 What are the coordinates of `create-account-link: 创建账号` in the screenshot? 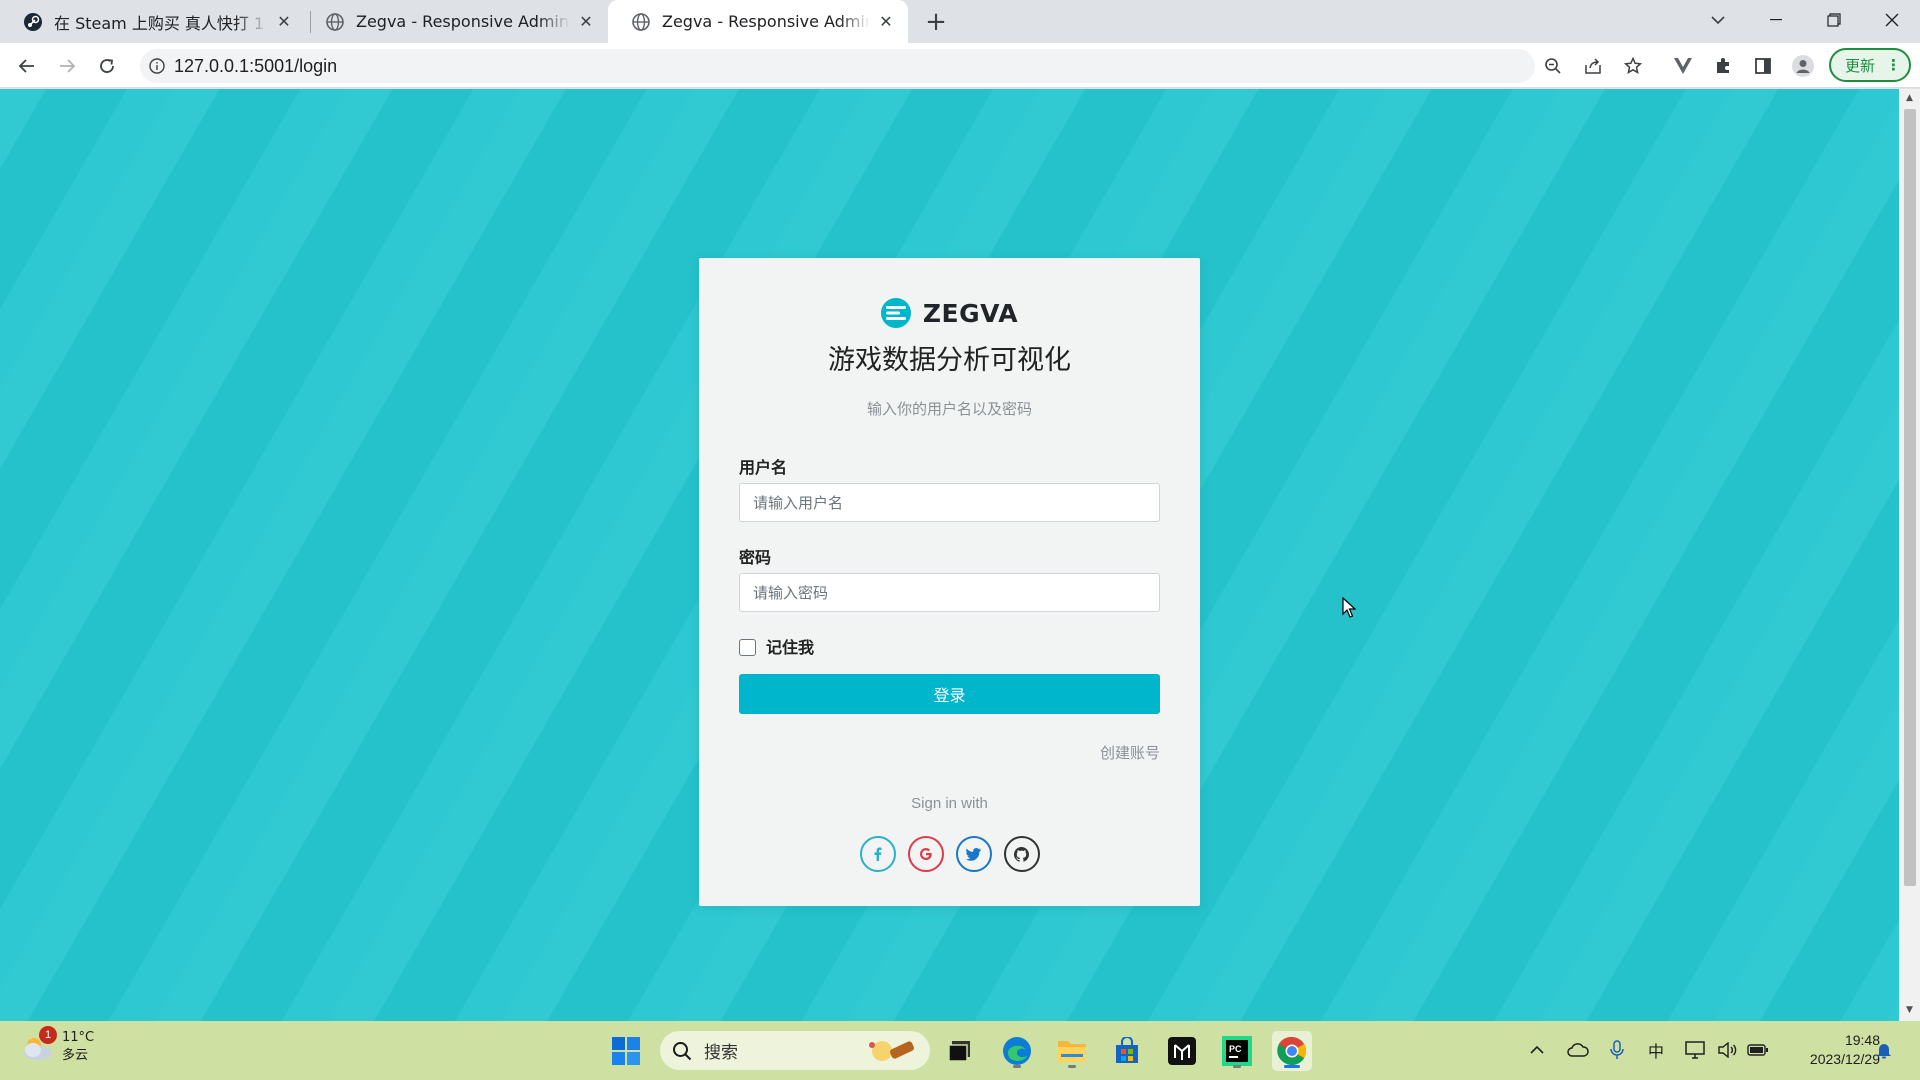 It's located at (1130, 752).